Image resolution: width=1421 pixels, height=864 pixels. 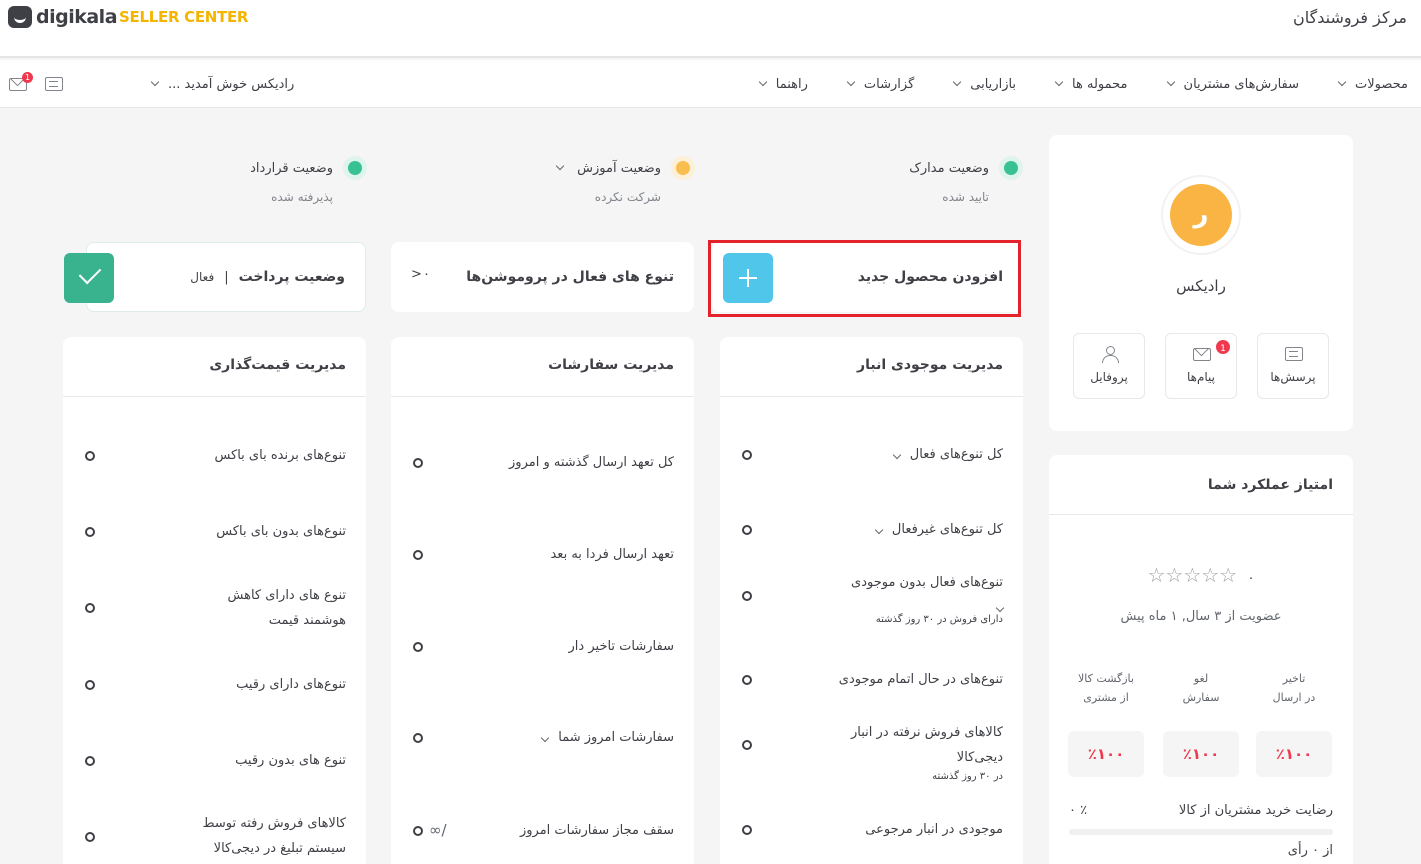 I want to click on promotions-arrow-icon: <, so click(x=416, y=274).